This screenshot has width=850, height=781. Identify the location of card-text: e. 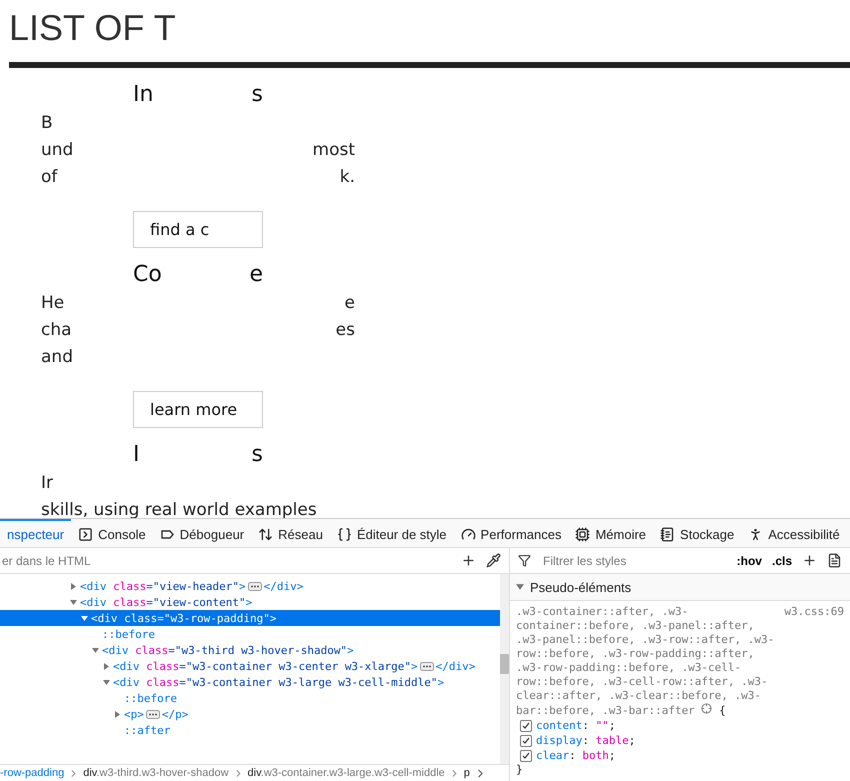
(349, 303).